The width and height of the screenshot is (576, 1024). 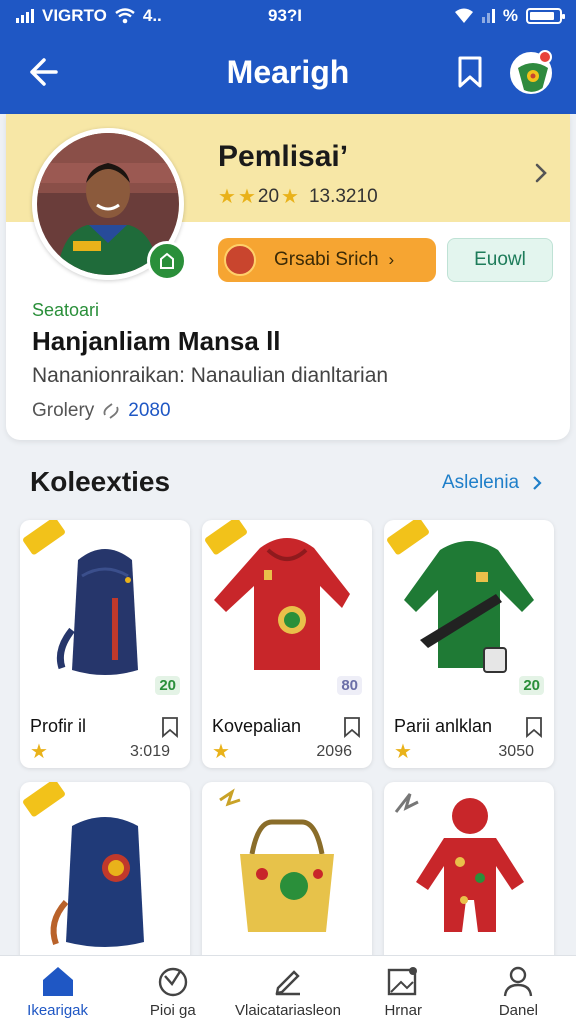 I want to click on chevron-right-icon: ›, so click(x=391, y=259).